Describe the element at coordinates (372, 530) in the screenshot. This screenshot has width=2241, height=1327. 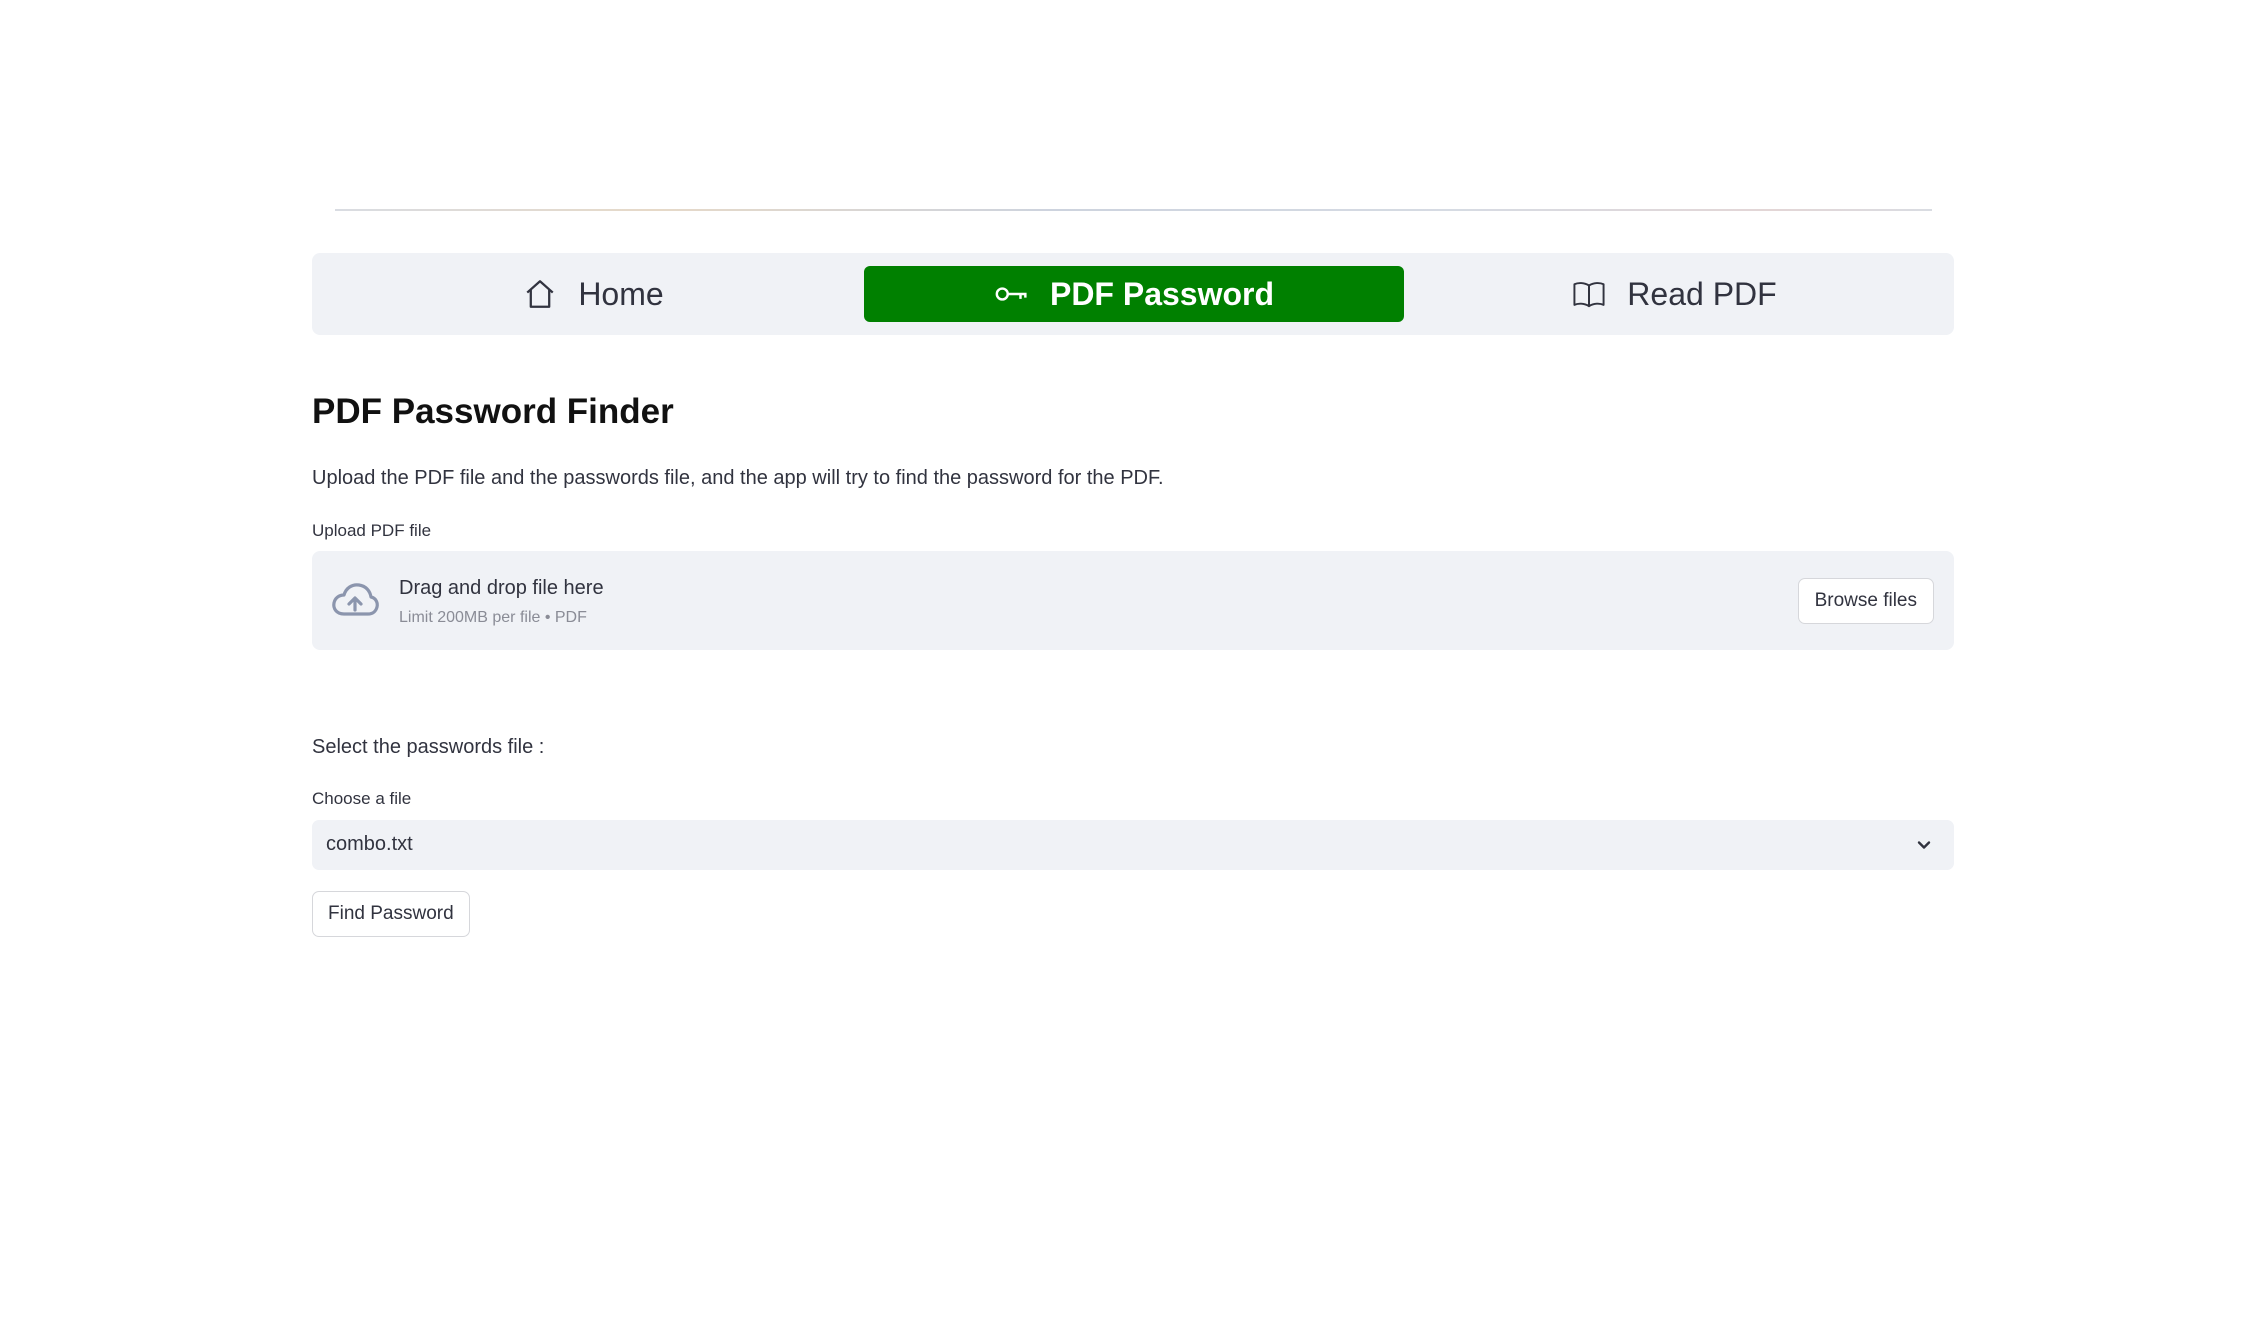
I see `upload-pdf-label: Upload PDF file` at that location.